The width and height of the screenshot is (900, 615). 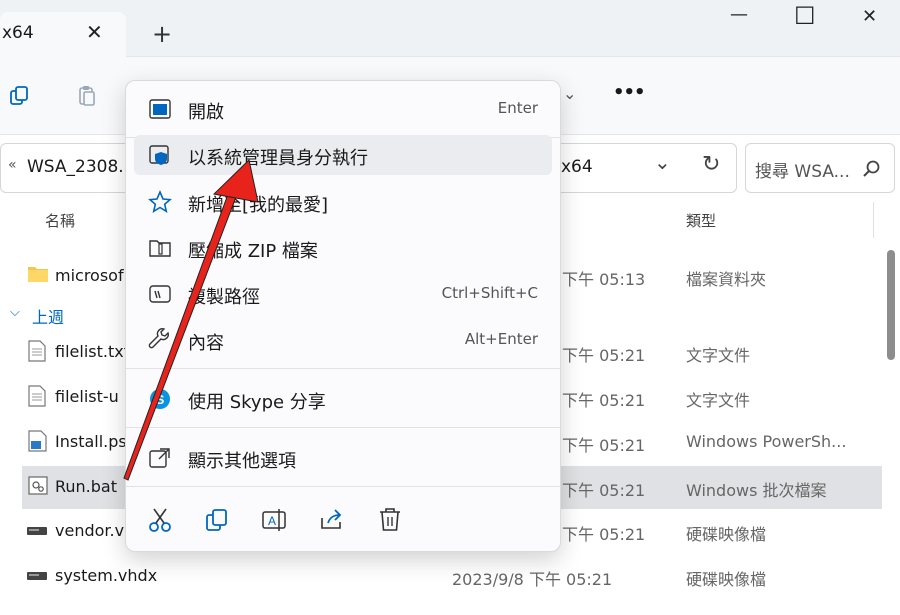 I want to click on copy-path-icon, so click(x=160, y=294).